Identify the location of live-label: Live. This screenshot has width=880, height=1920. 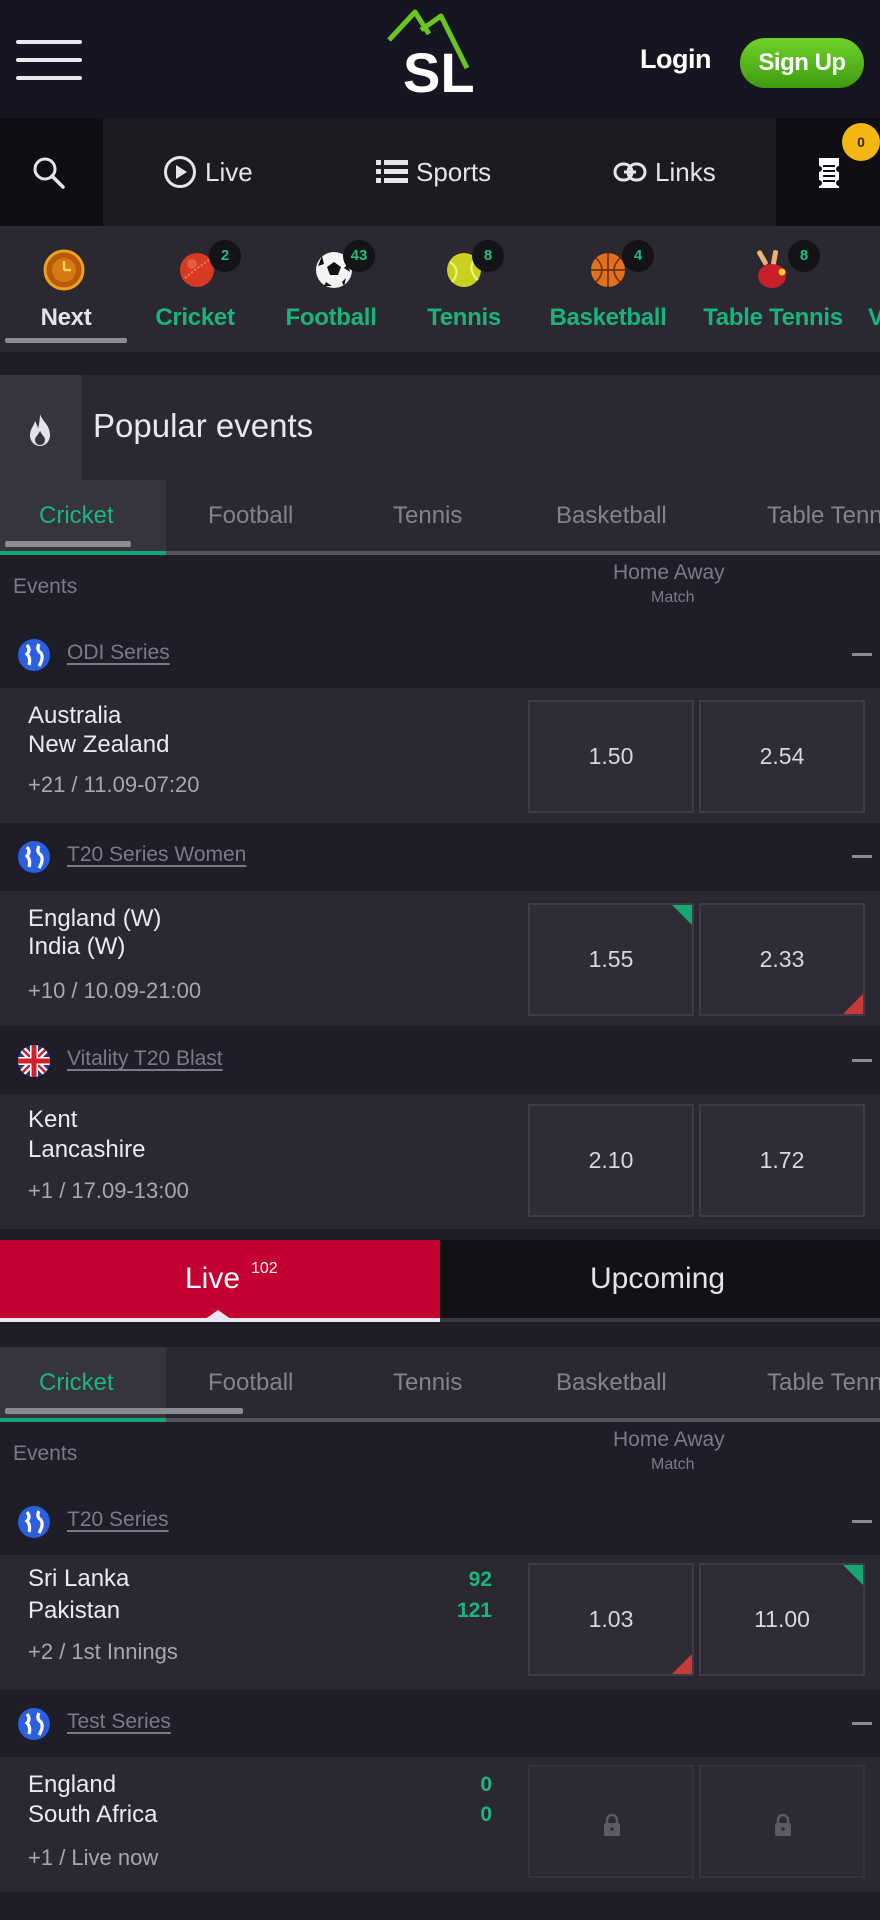
(213, 1278).